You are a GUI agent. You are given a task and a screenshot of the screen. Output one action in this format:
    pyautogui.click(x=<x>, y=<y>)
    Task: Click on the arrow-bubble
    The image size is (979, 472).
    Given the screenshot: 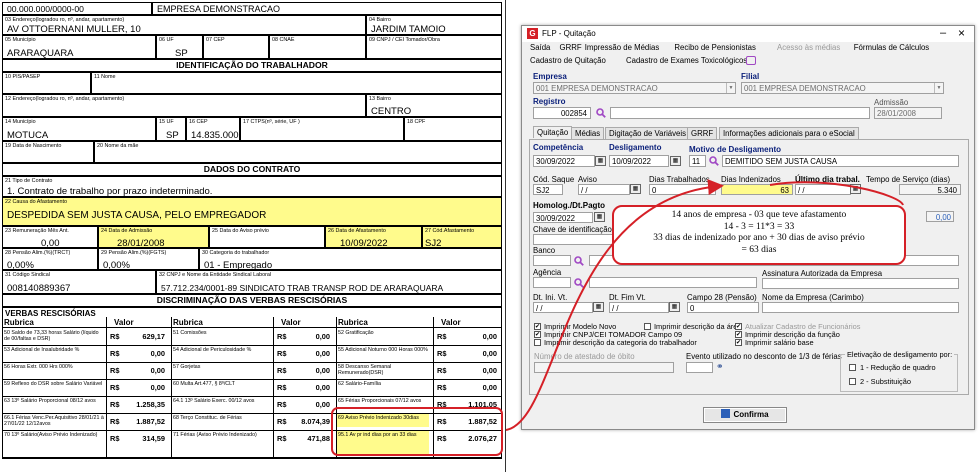 What is the action you would take?
    pyautogui.click(x=836, y=193)
    